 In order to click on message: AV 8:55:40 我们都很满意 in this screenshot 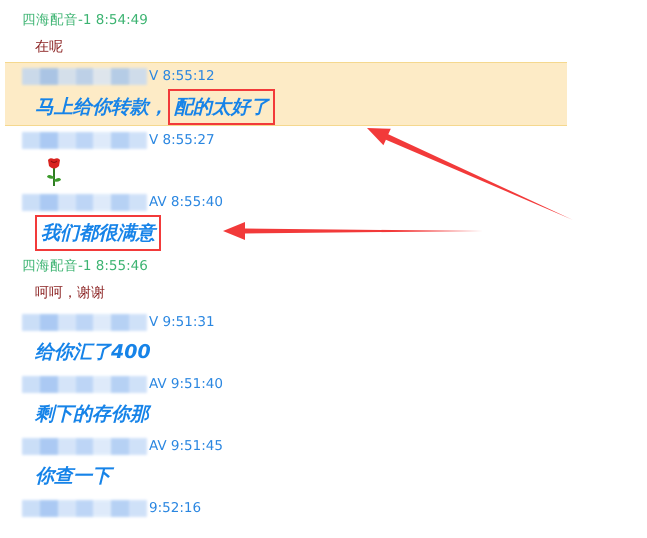, I will do `click(286, 220)`.